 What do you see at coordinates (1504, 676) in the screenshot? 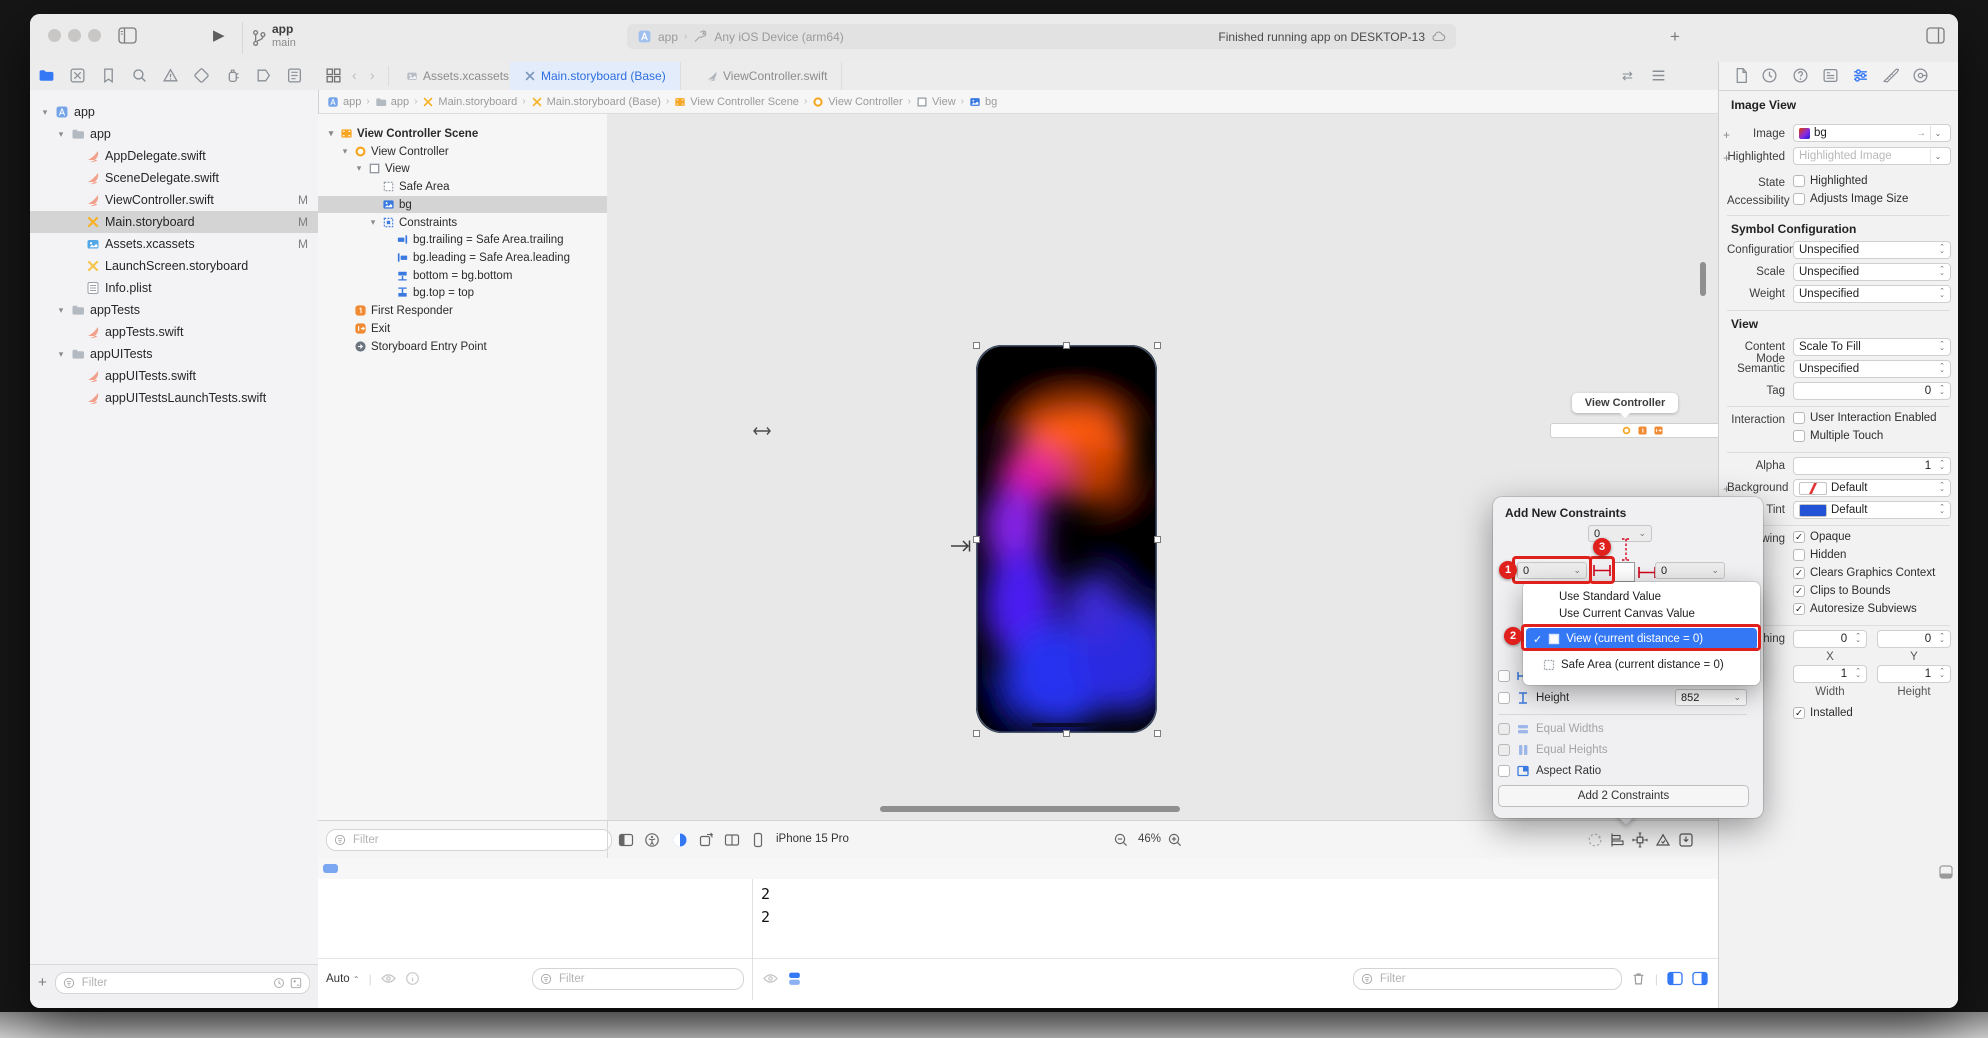
I see `width-checkbox` at bounding box center [1504, 676].